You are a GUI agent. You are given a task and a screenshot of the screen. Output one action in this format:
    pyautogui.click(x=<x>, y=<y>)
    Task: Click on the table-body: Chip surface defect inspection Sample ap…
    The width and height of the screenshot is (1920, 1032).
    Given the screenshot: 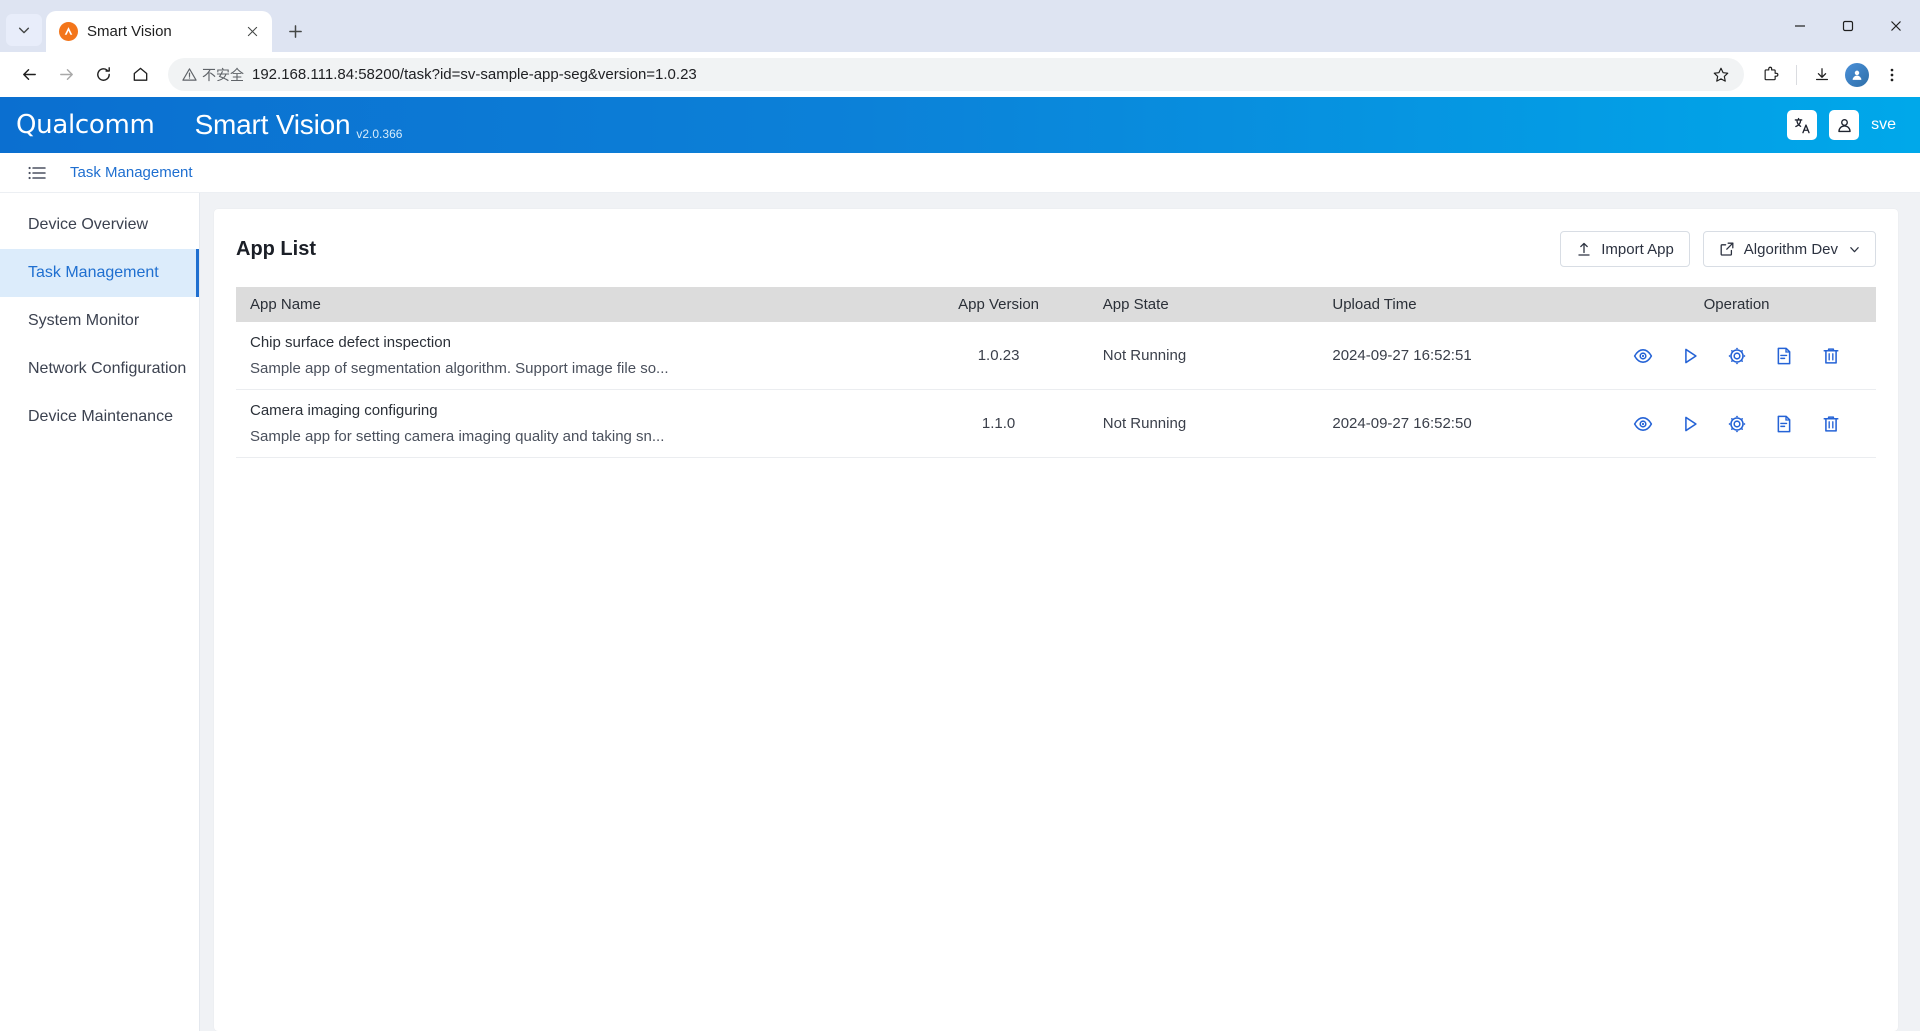 What is the action you would take?
    pyautogui.click(x=1056, y=390)
    